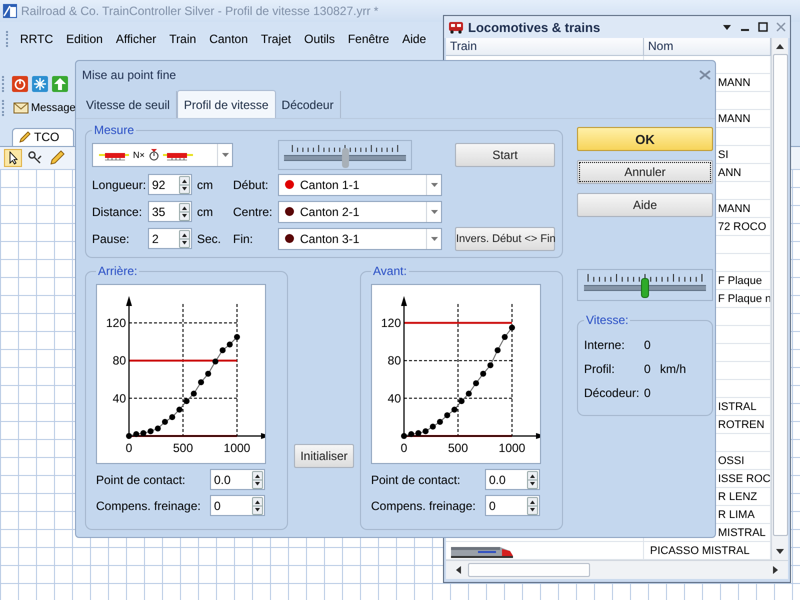 The width and height of the screenshot is (800, 600). Describe the element at coordinates (87, 39) in the screenshot. I see `menu-item: Edition` at that location.